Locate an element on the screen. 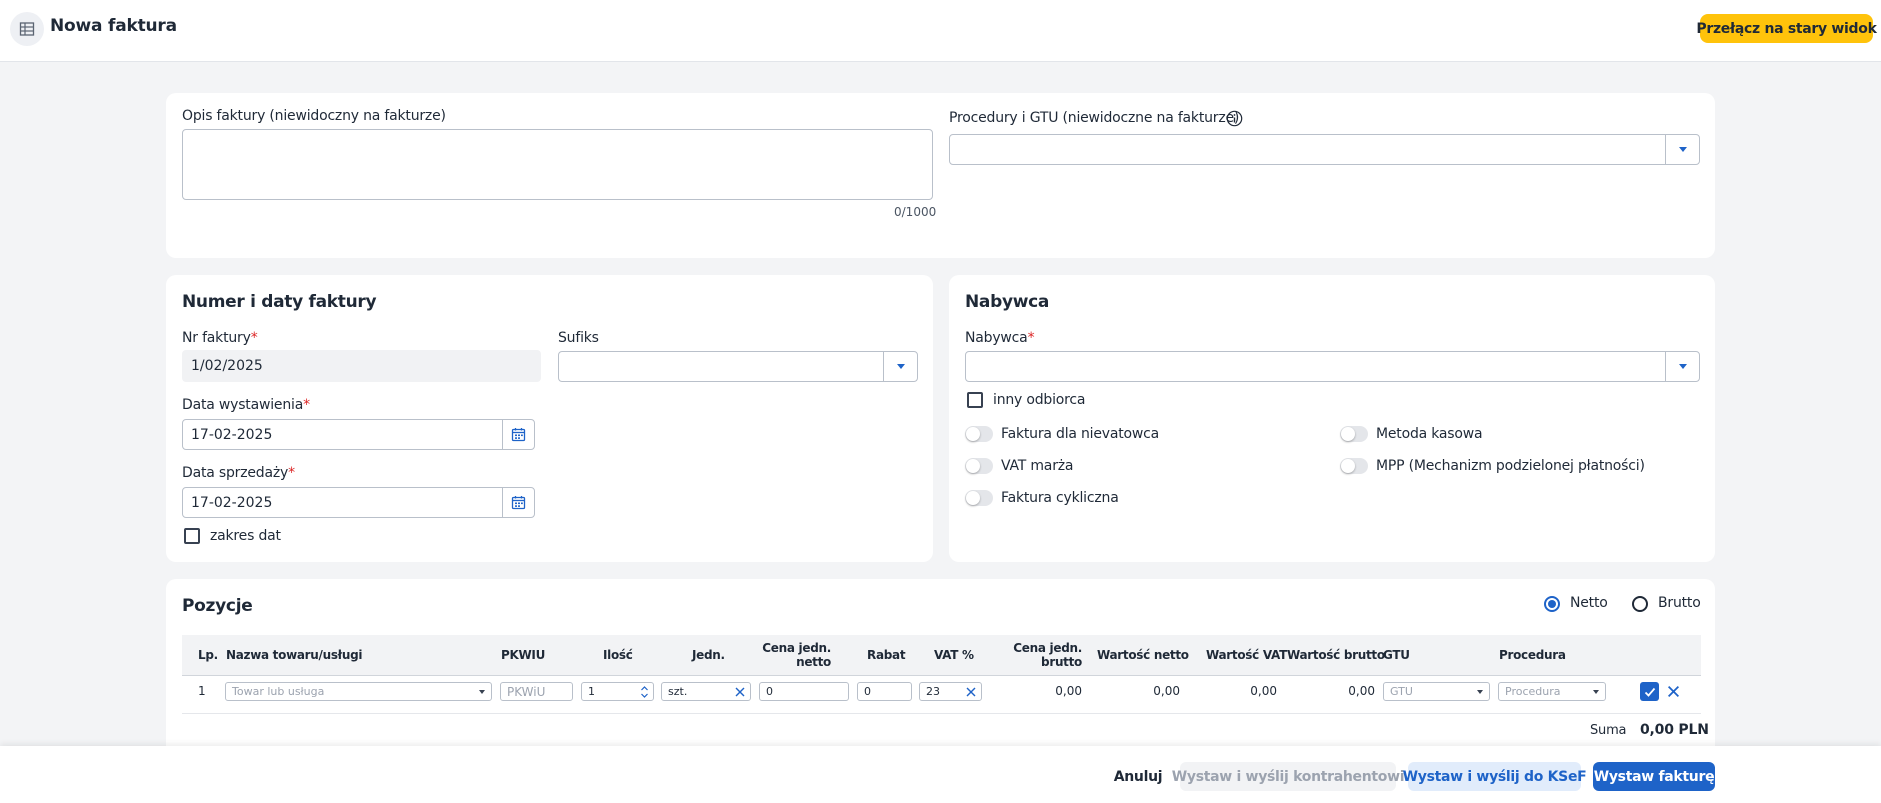 This screenshot has width=1881, height=803. sum-label: Suma is located at coordinates (1608, 730).